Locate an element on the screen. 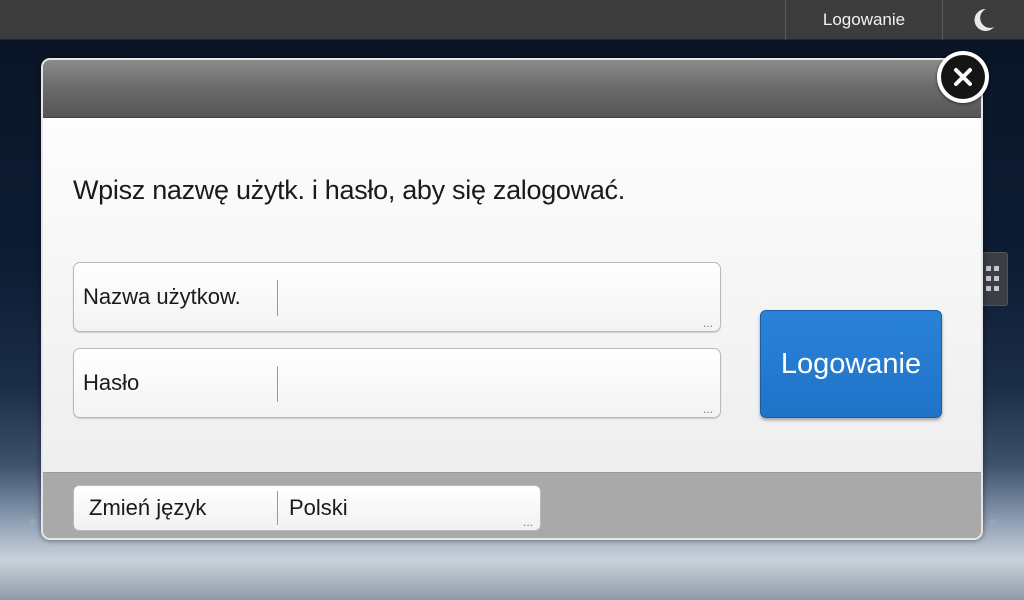 This screenshot has width=1024, height=600. dialog-header is located at coordinates (512, 89).